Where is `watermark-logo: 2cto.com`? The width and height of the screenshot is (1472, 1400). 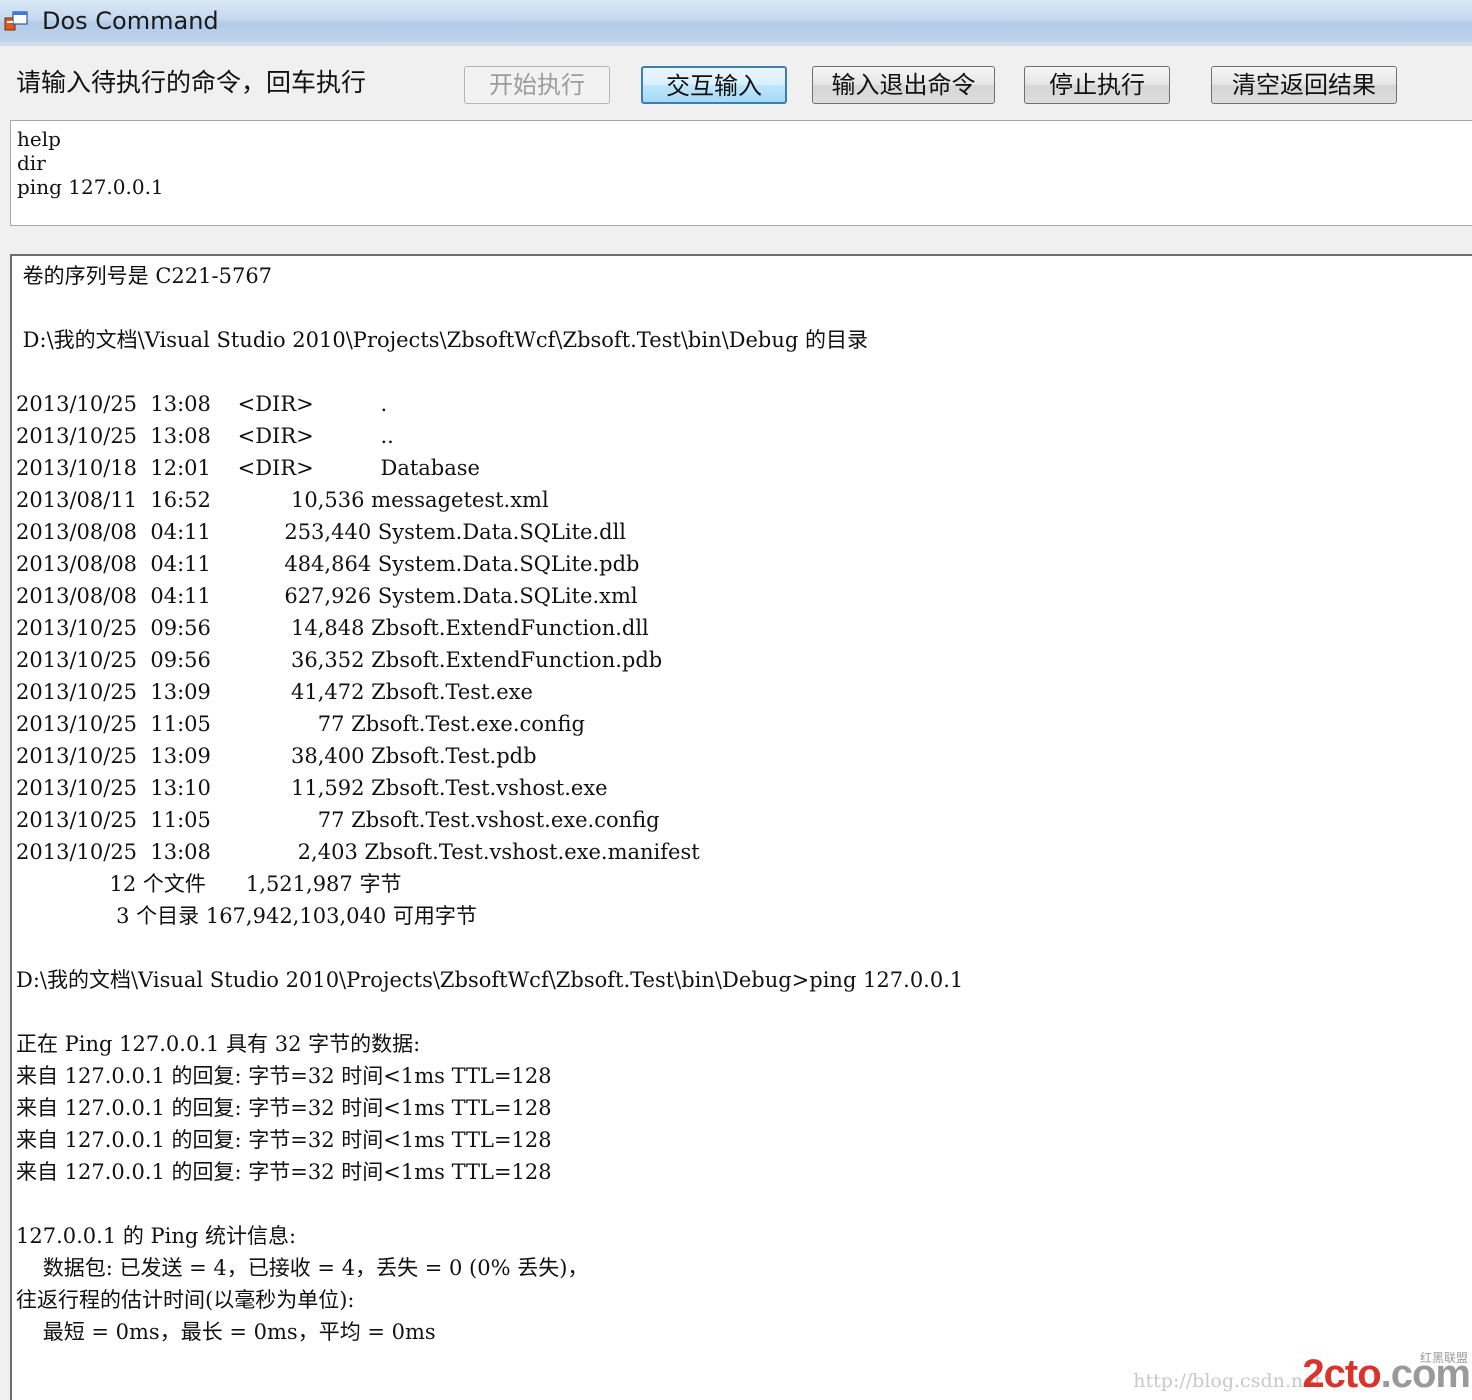 watermark-logo: 2cto.com is located at coordinates (1386, 1374).